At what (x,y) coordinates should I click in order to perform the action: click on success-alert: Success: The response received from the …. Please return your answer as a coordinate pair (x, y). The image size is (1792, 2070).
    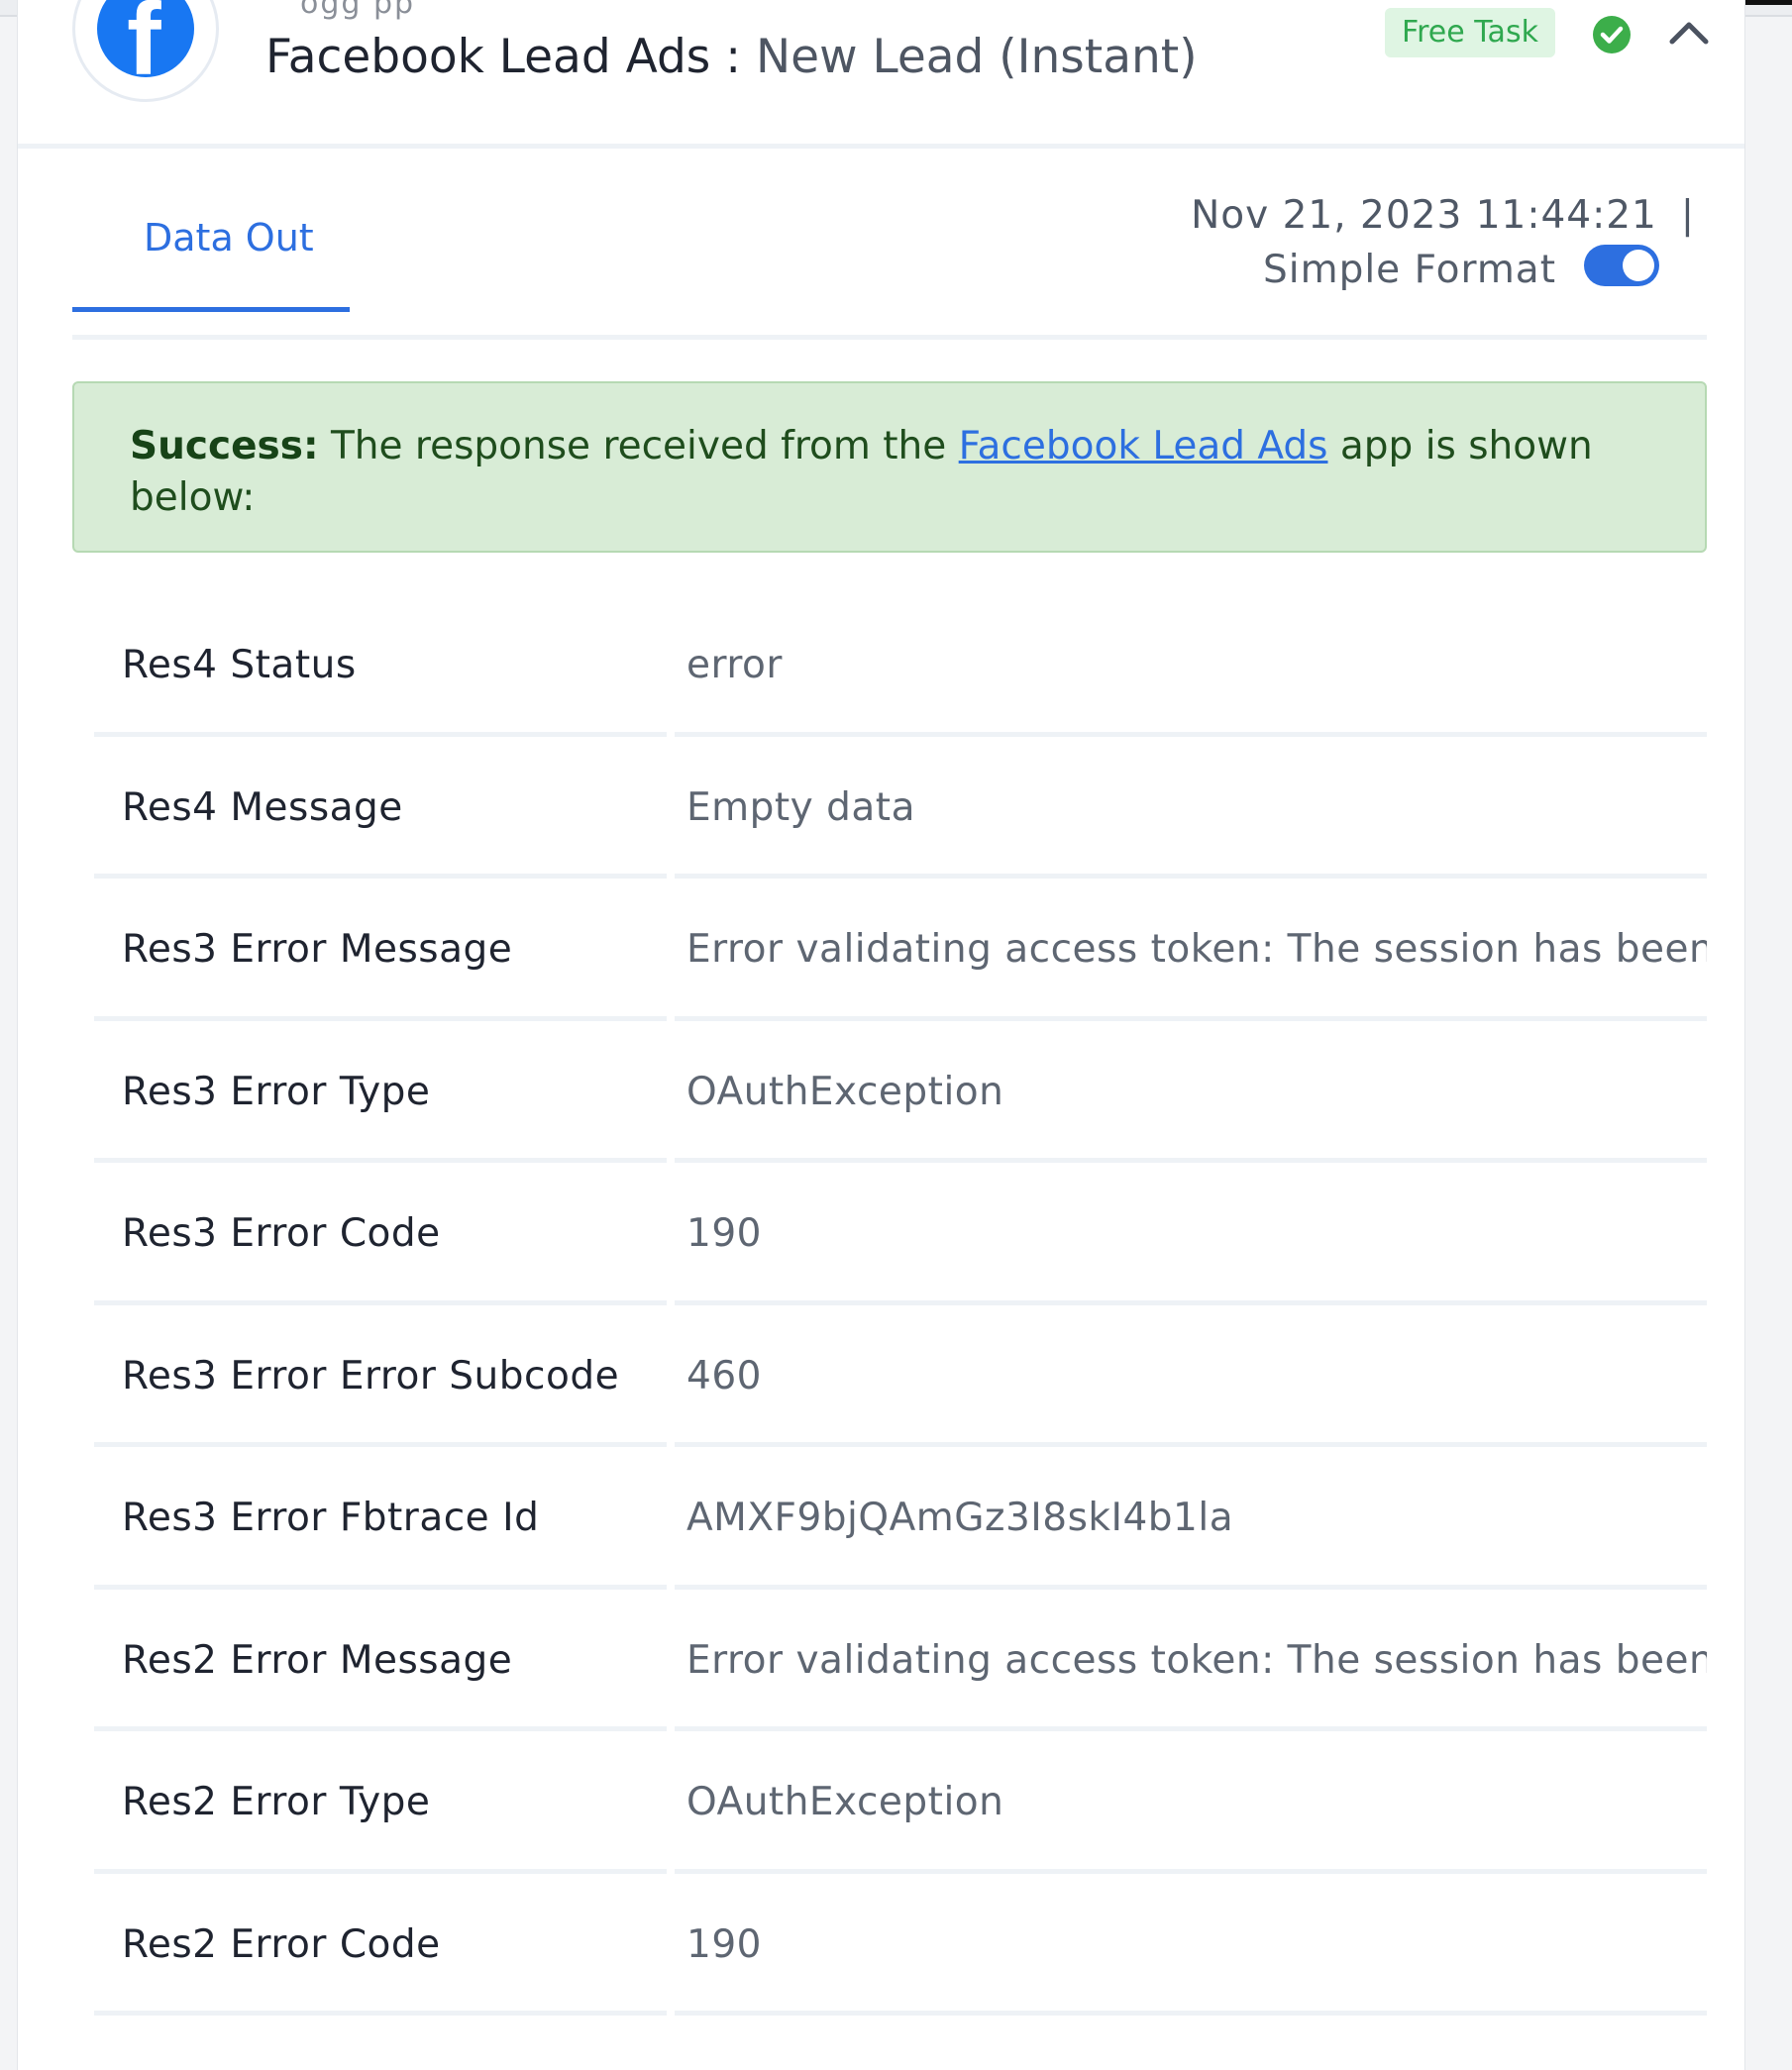
    Looking at the image, I should click on (889, 467).